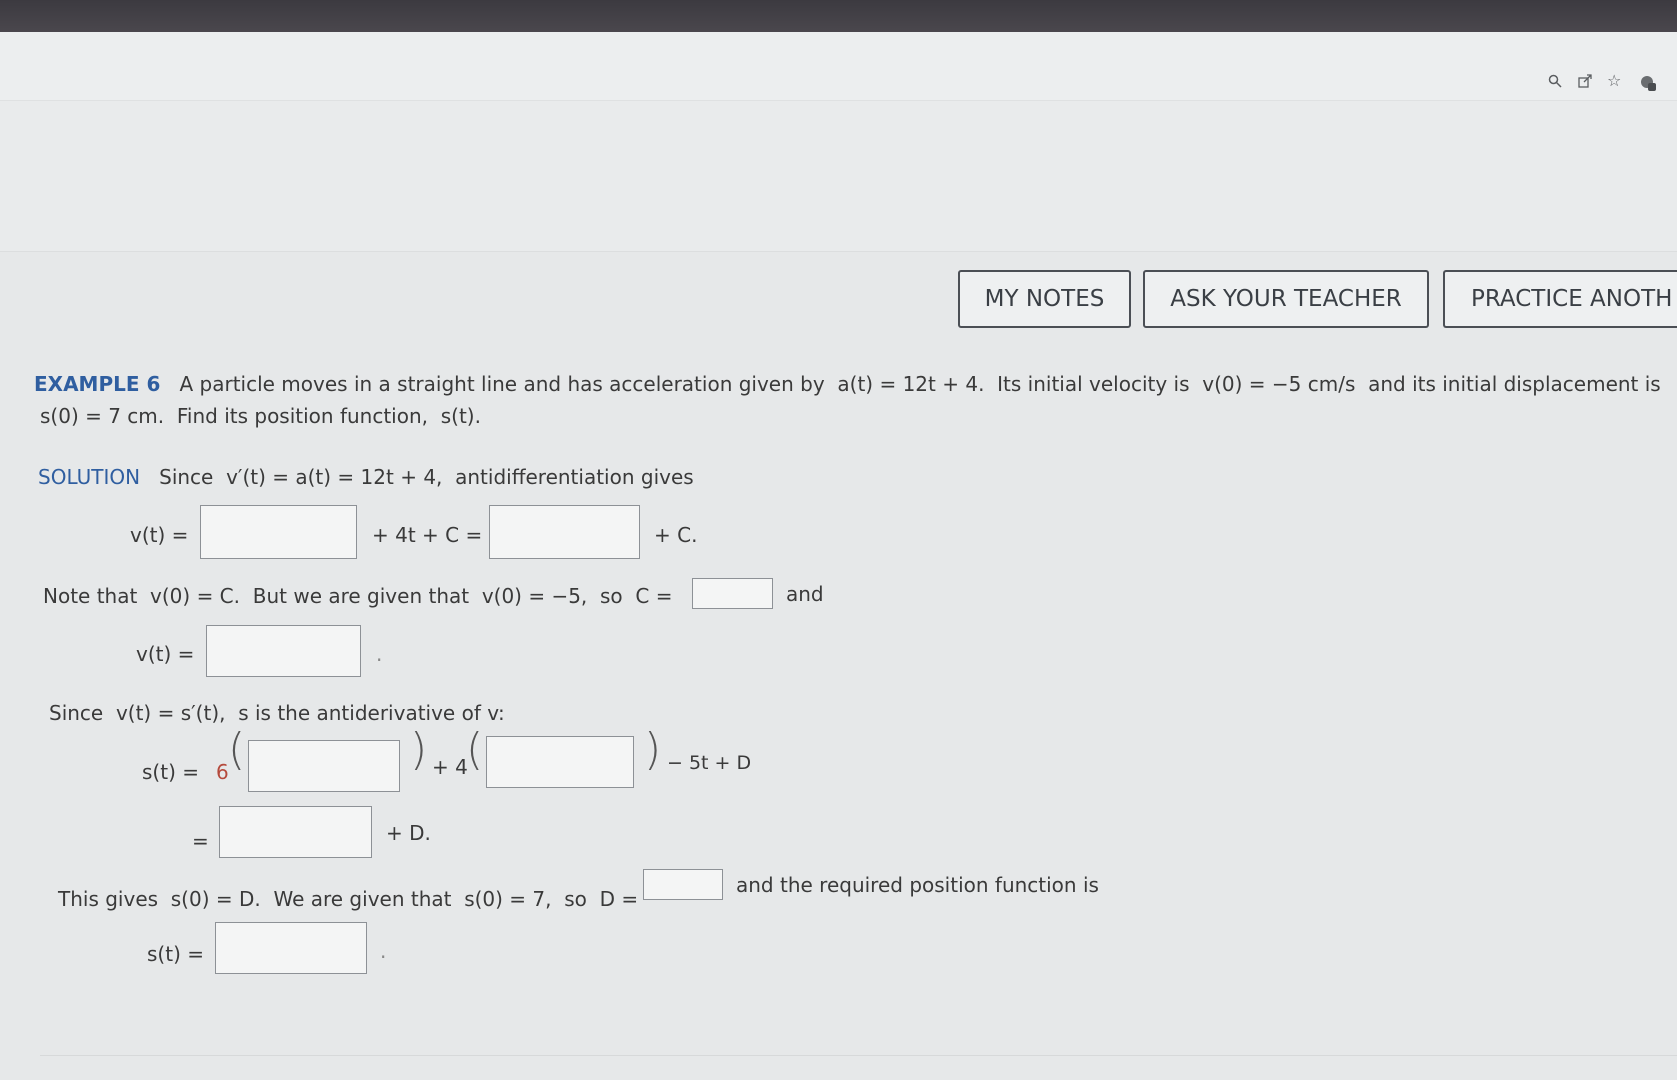 This screenshot has width=1677, height=1080. Describe the element at coordinates (683, 884) in the screenshot. I see `d-value-input` at that location.